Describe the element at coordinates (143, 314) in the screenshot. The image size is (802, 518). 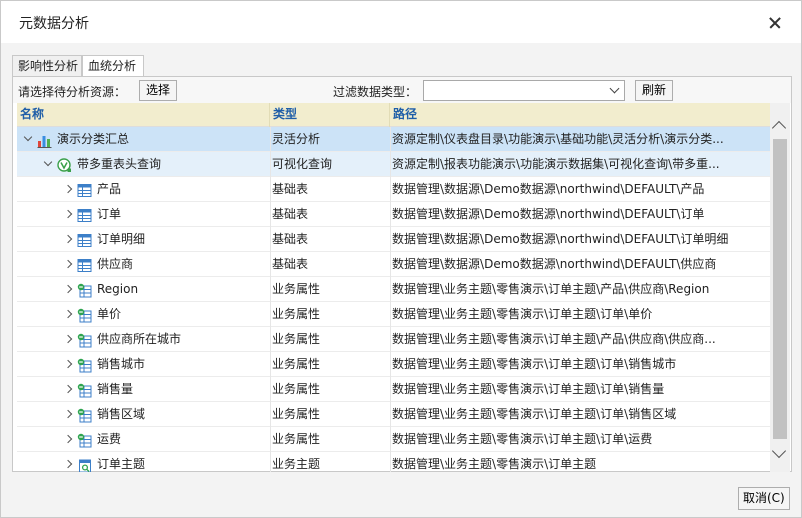
I see `name-cell: 单价` at that location.